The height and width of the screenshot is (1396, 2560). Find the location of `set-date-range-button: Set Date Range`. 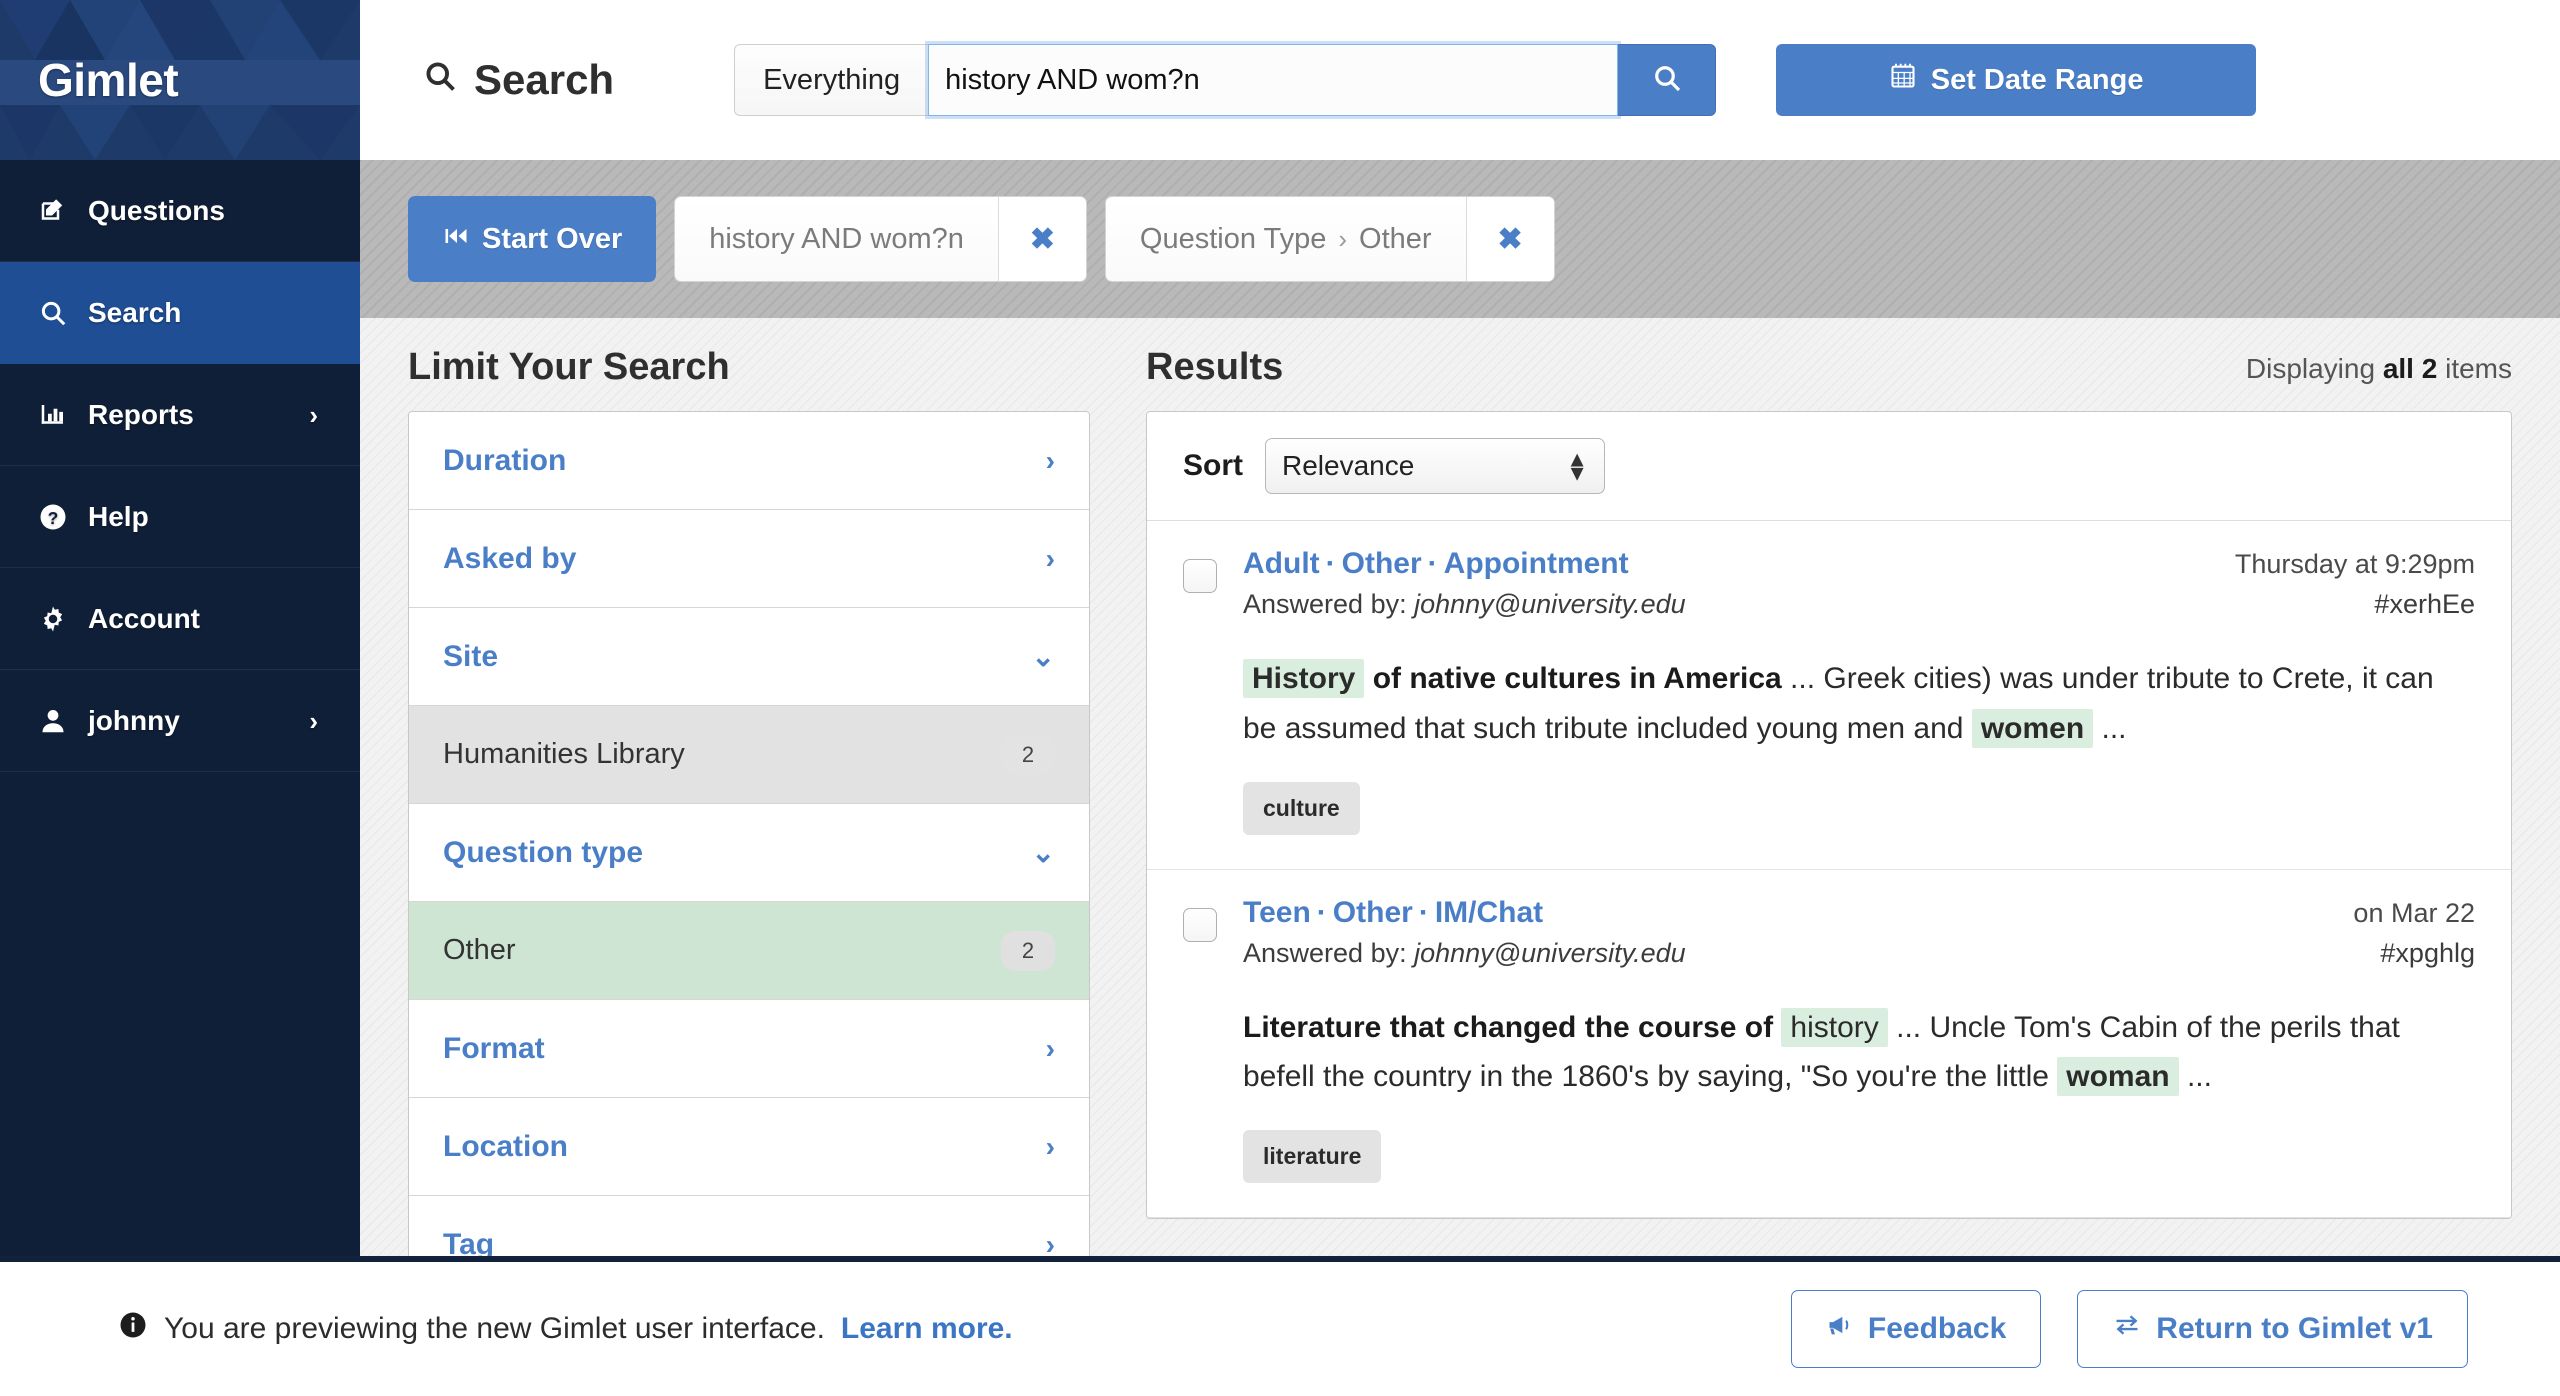

set-date-range-button: Set Date Range is located at coordinates (2016, 80).